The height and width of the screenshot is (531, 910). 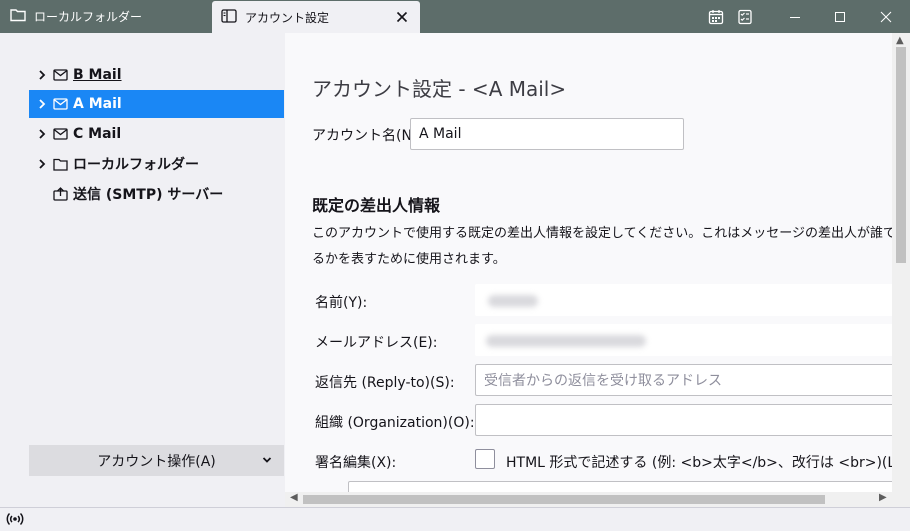 What do you see at coordinates (395, 423) in the screenshot?
I see `organization-label: 組織 (Organization)(O):` at bounding box center [395, 423].